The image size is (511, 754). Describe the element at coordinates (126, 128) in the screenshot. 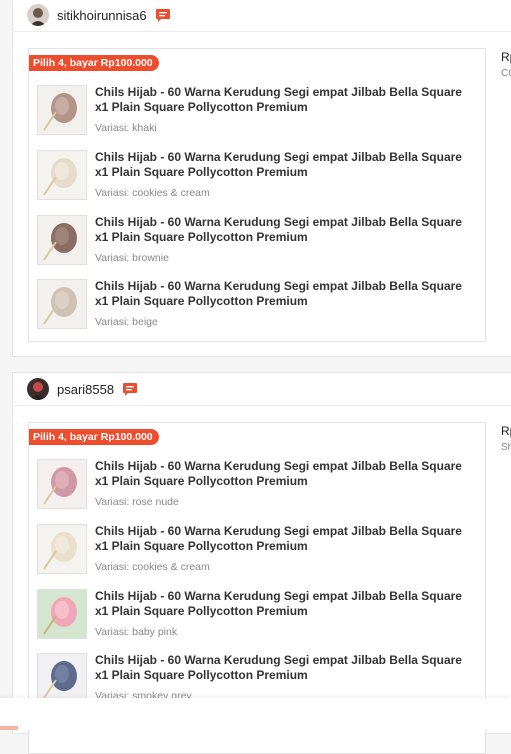

I see `product-variant: Variasi: khaki` at that location.